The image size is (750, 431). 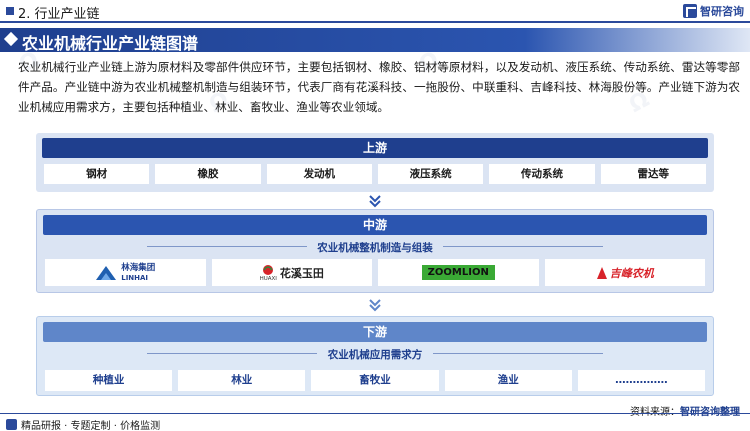 I want to click on downstream-item: 畜牧业, so click(x=375, y=380).